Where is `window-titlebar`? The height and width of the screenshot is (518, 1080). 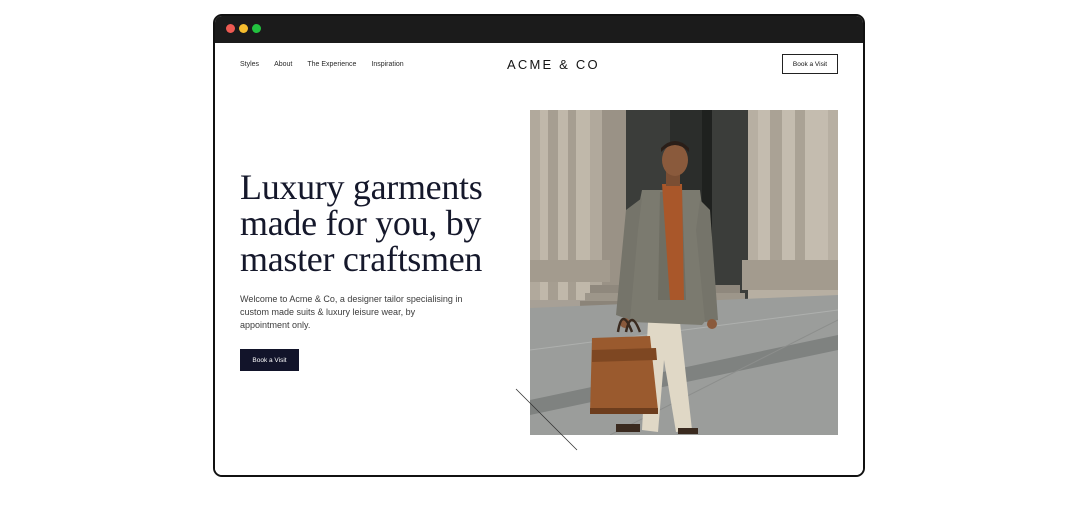
window-titlebar is located at coordinates (539, 29).